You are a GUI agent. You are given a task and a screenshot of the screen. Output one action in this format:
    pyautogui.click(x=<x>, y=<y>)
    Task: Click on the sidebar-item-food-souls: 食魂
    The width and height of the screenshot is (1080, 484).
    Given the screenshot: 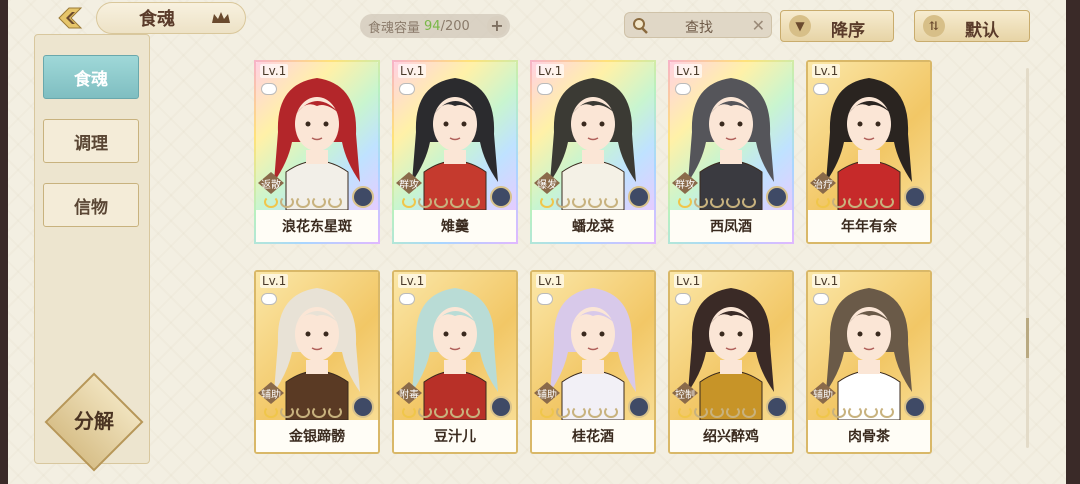 What is the action you would take?
    pyautogui.click(x=91, y=77)
    